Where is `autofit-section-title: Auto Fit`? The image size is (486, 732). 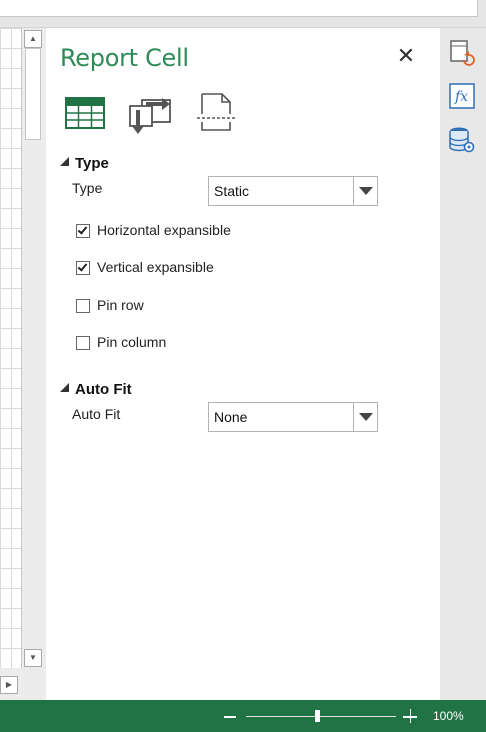
autofit-section-title: Auto Fit is located at coordinates (103, 389).